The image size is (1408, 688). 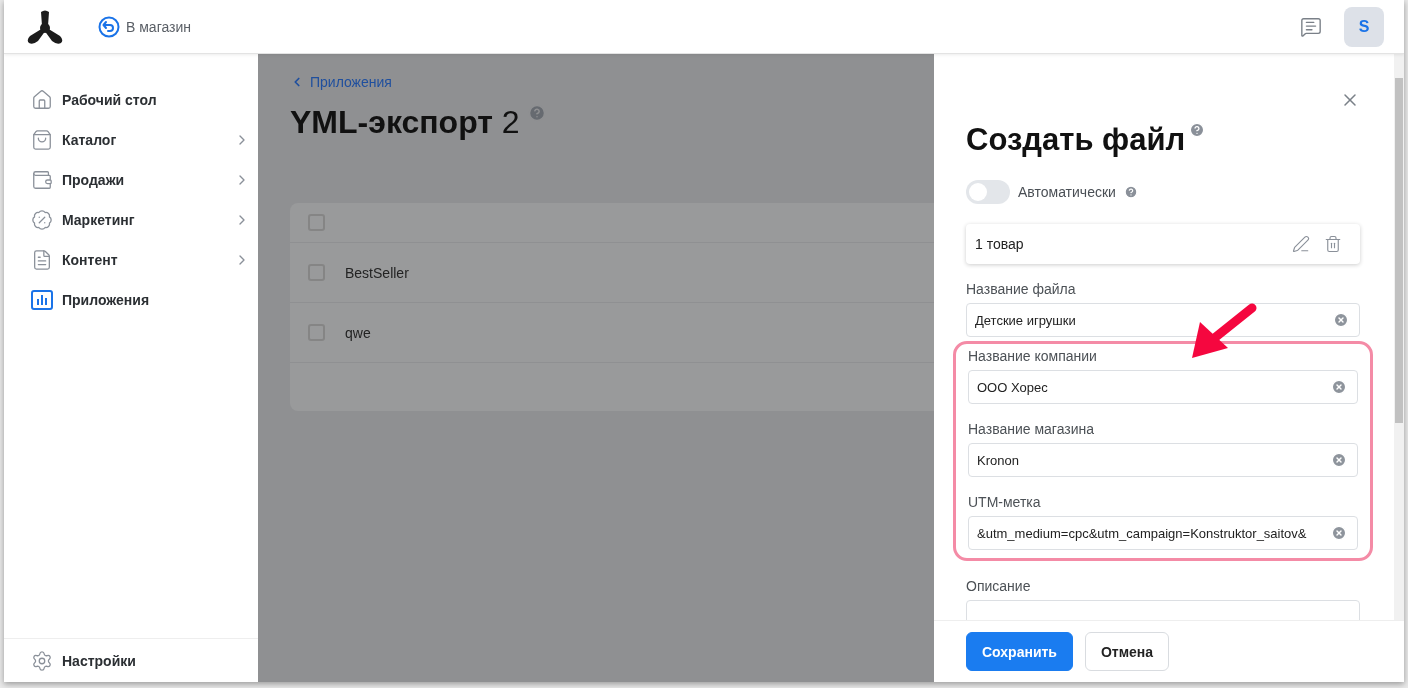 What do you see at coordinates (358, 332) in the screenshot?
I see `table-cell: qwe` at bounding box center [358, 332].